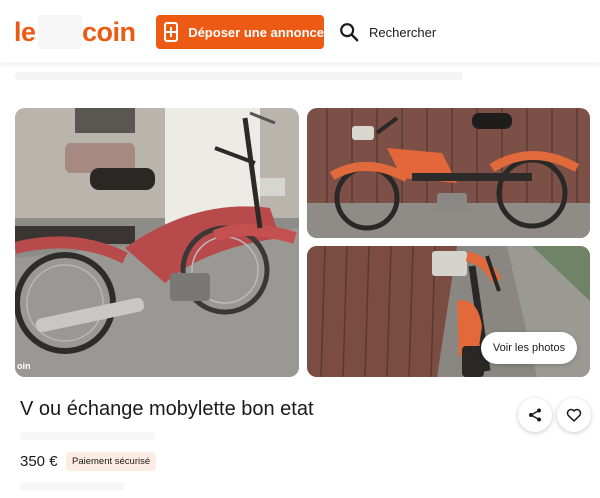 The width and height of the screenshot is (600, 498). I want to click on secure-payment-badge: Paiement sécurisé, so click(111, 461).